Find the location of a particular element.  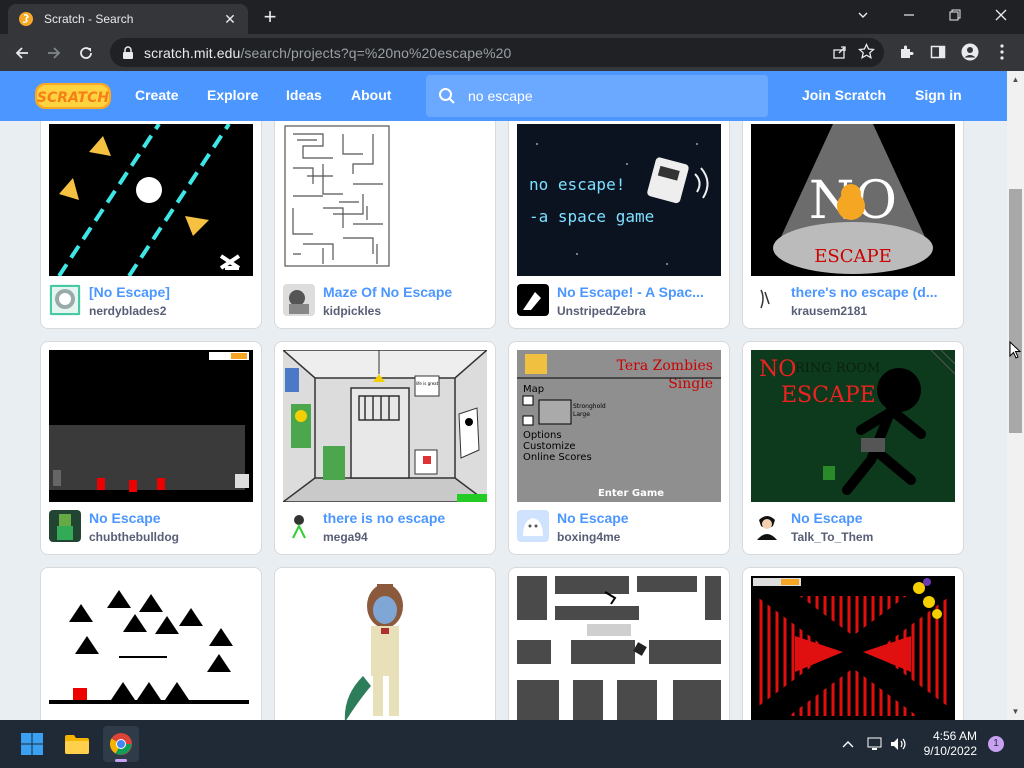

project-author: boxing4me is located at coordinates (588, 537).